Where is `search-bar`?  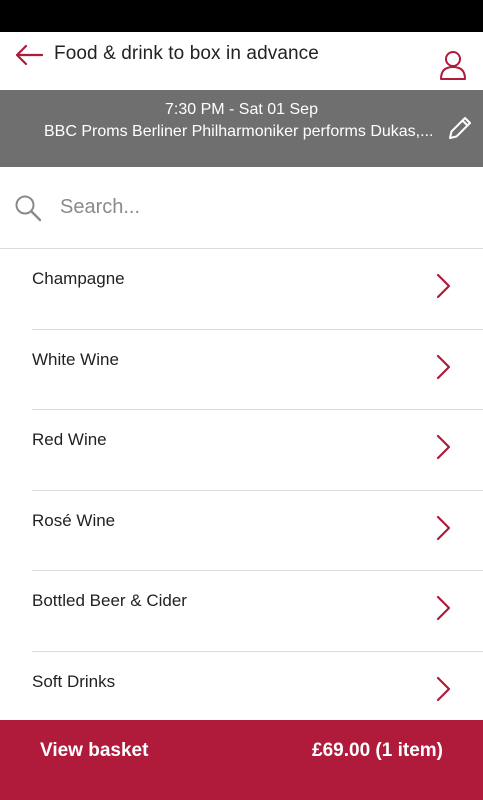 search-bar is located at coordinates (241, 208).